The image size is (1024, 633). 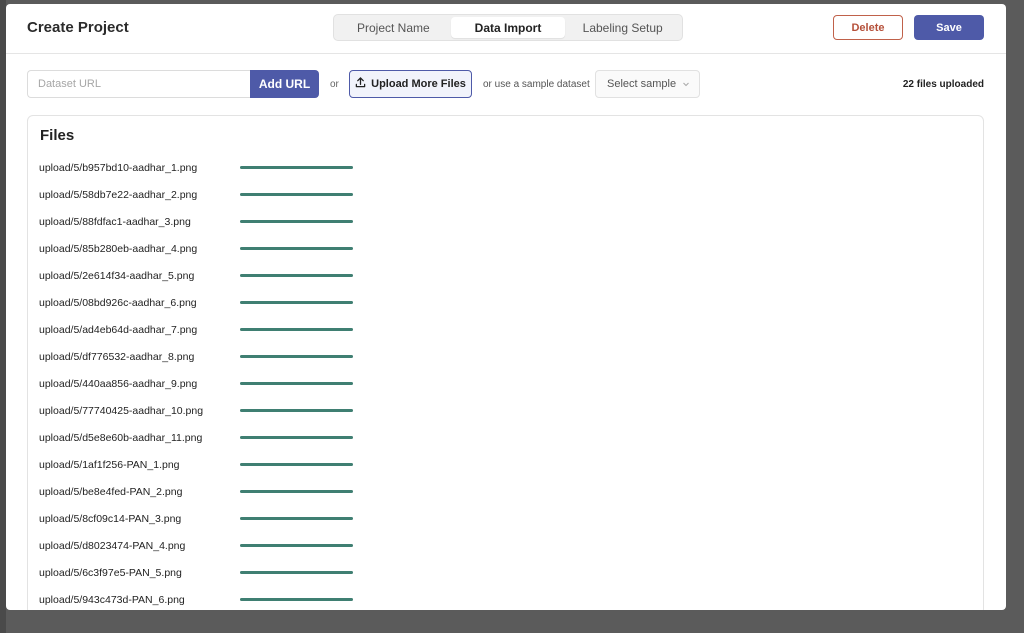 I want to click on file-row: upload/5/58db7e22-aadhar_2.png, so click(x=339, y=194).